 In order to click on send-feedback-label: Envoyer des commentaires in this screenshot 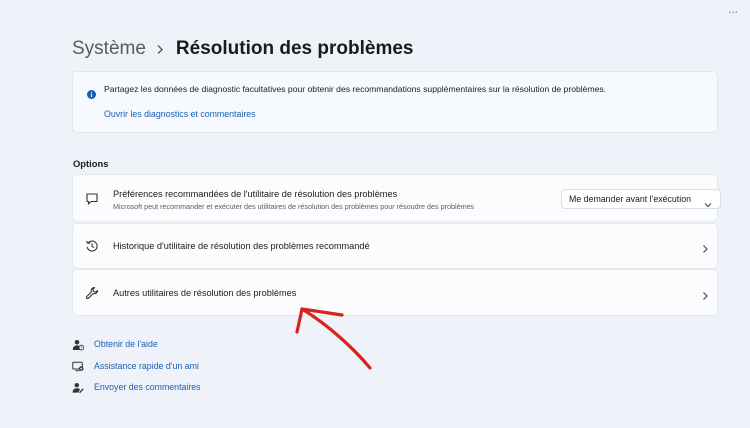, I will do `click(147, 387)`.